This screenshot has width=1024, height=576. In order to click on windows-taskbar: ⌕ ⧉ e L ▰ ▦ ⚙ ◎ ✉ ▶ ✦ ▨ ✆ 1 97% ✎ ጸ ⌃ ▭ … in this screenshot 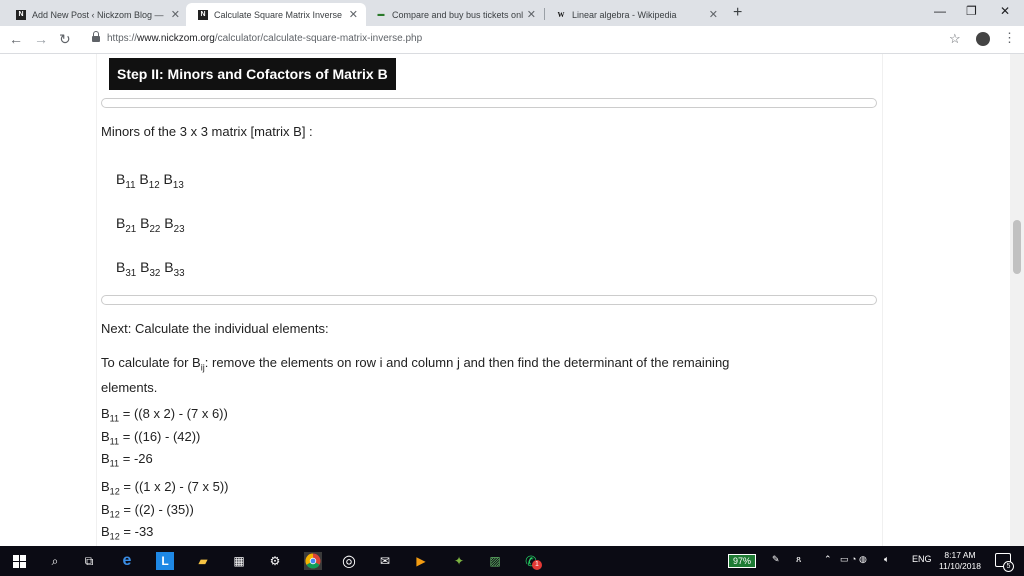, I will do `click(512, 561)`.